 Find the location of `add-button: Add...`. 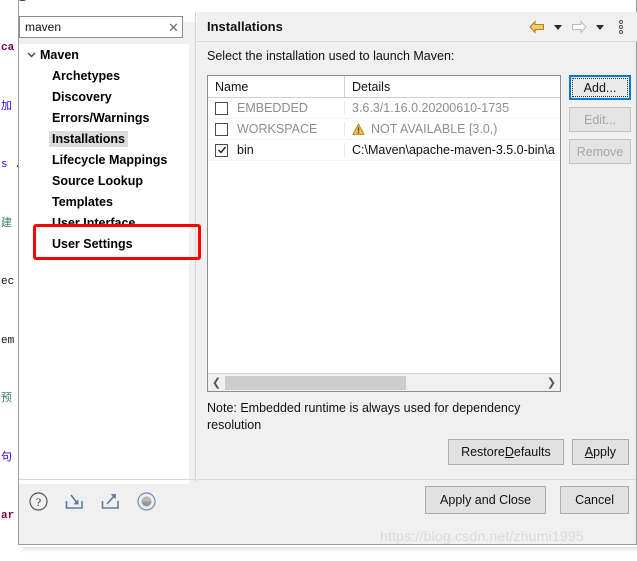

add-button: Add... is located at coordinates (600, 87).